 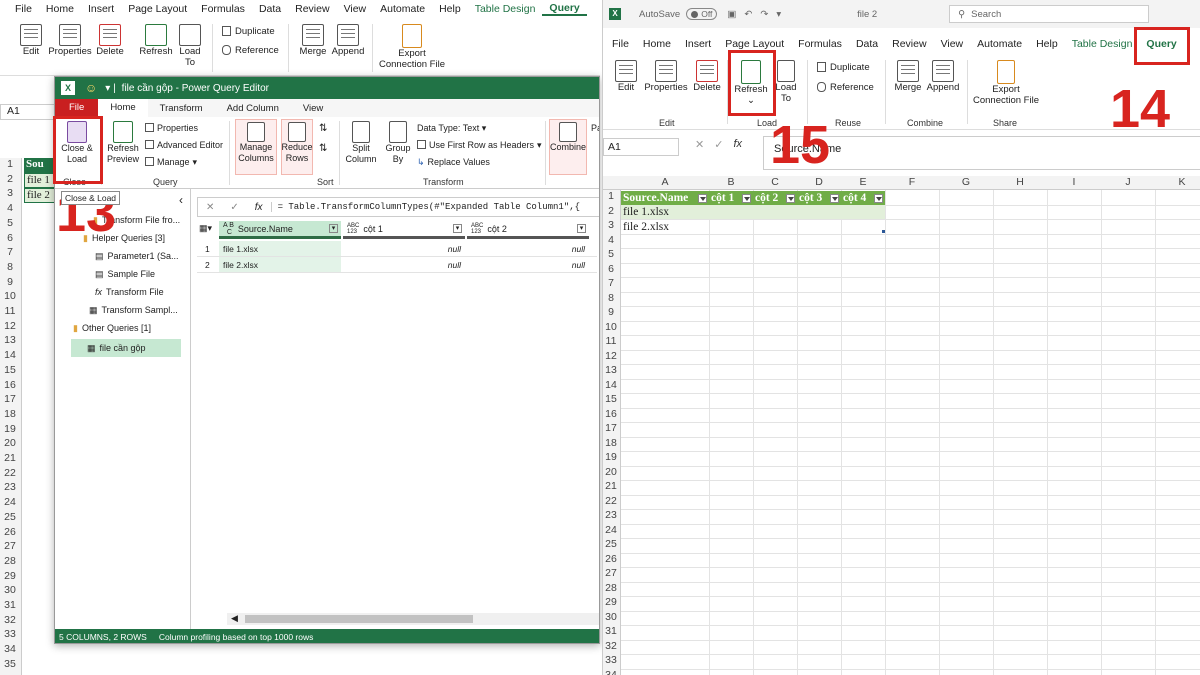 I want to click on scroll-left-icon: ◀, so click(x=234, y=618).